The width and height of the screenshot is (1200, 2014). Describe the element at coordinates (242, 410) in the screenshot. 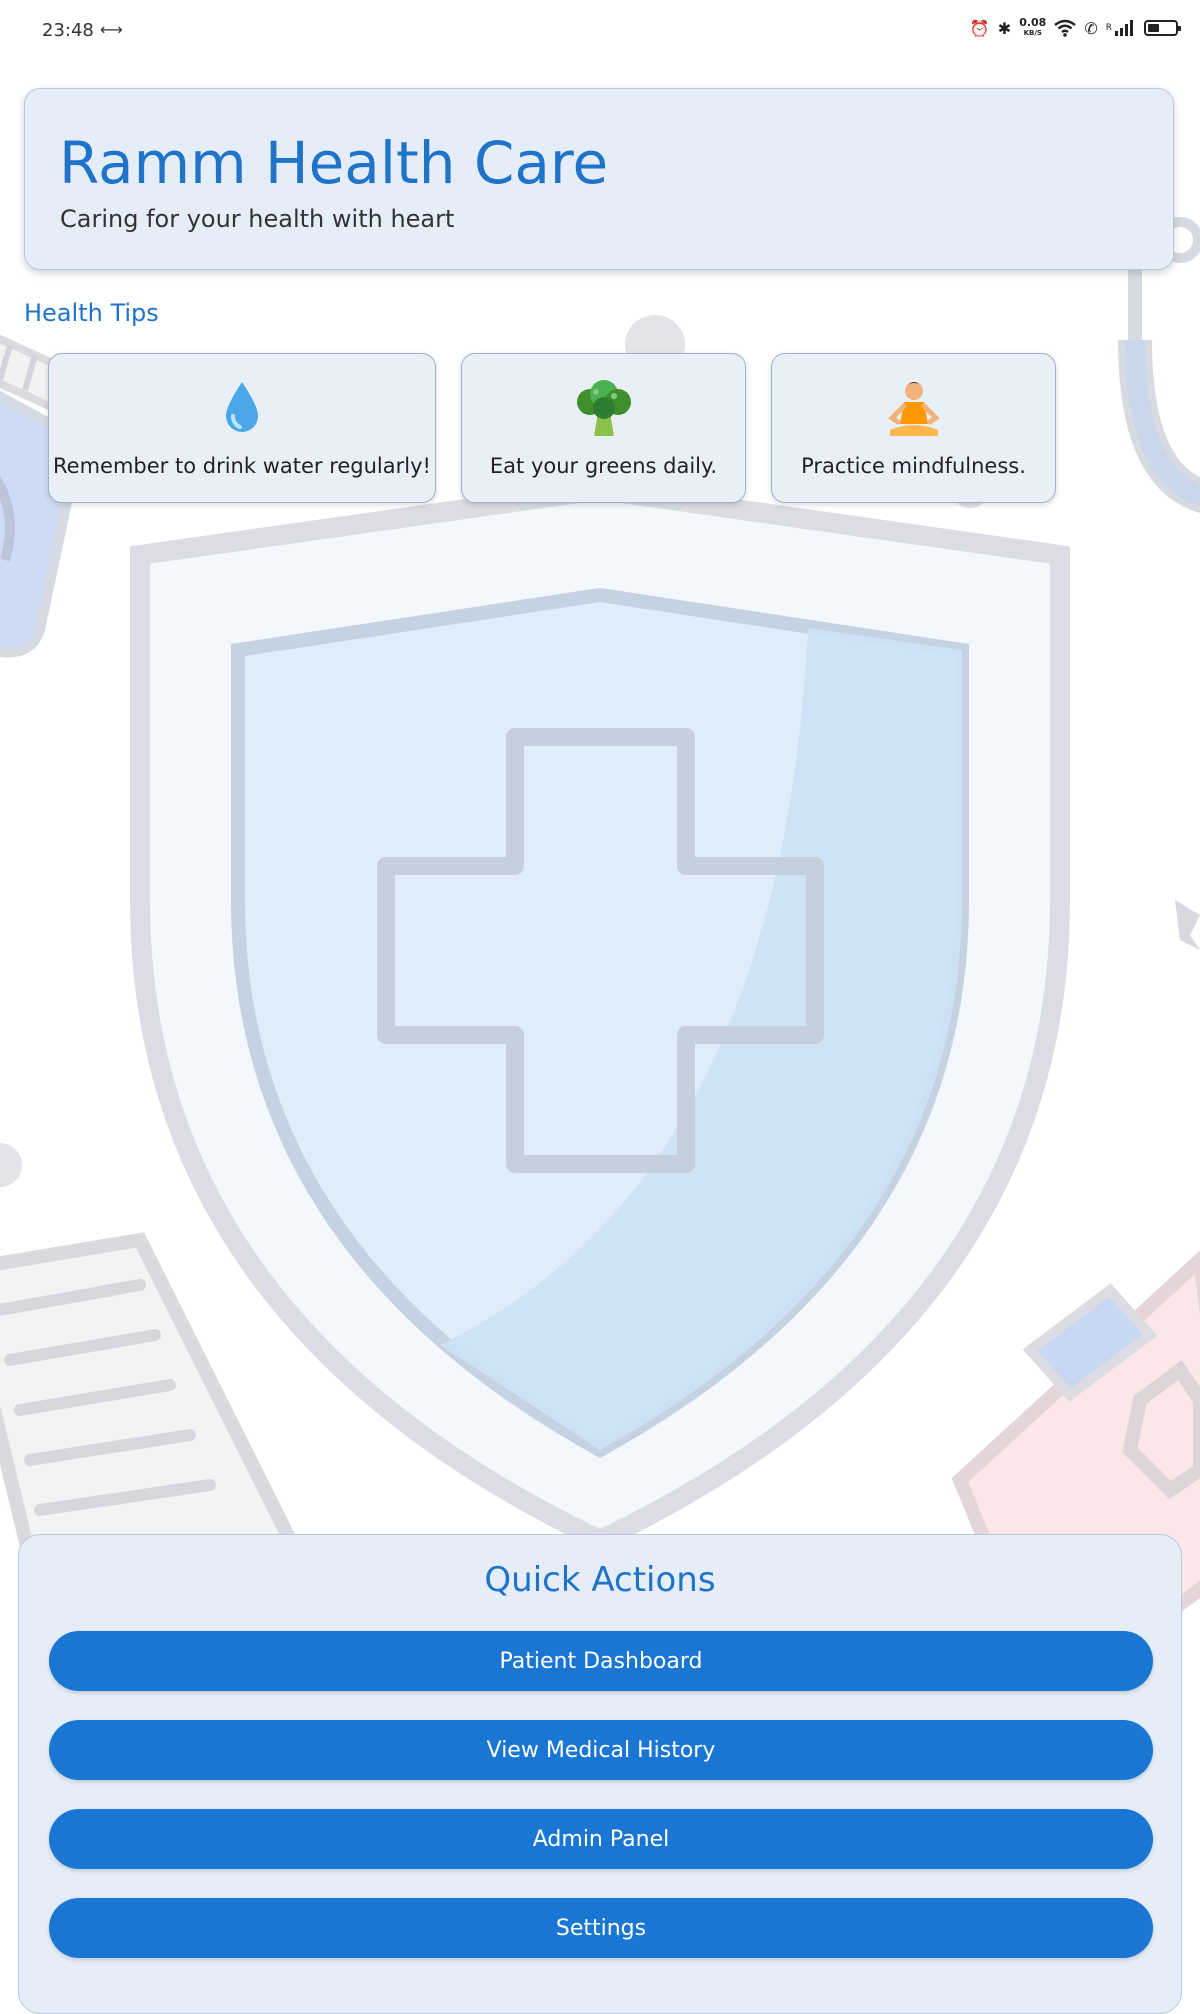

I see `water-drop-icon` at that location.